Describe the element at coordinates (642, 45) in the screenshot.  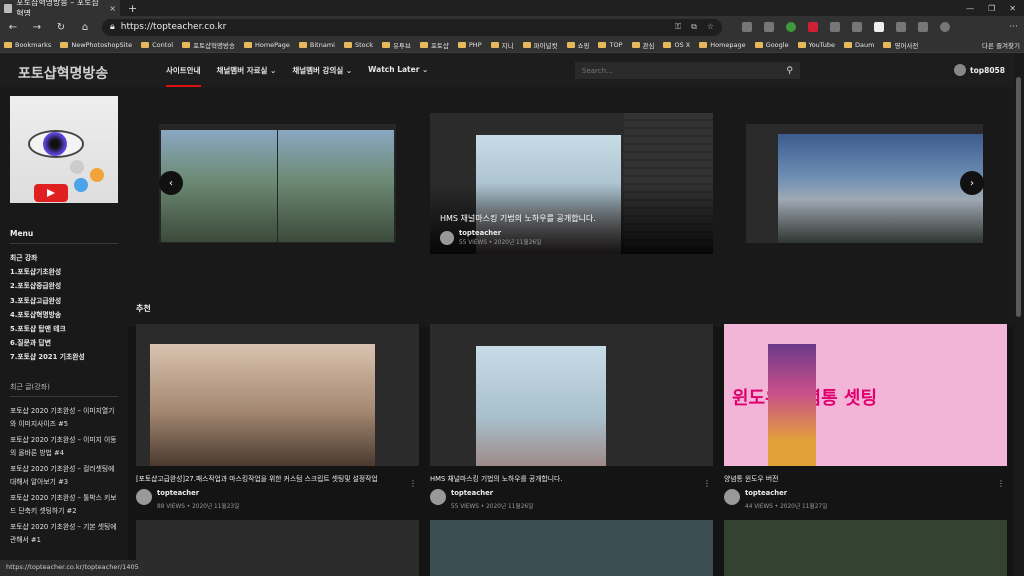
I see `bookmark-item: 관심` at that location.